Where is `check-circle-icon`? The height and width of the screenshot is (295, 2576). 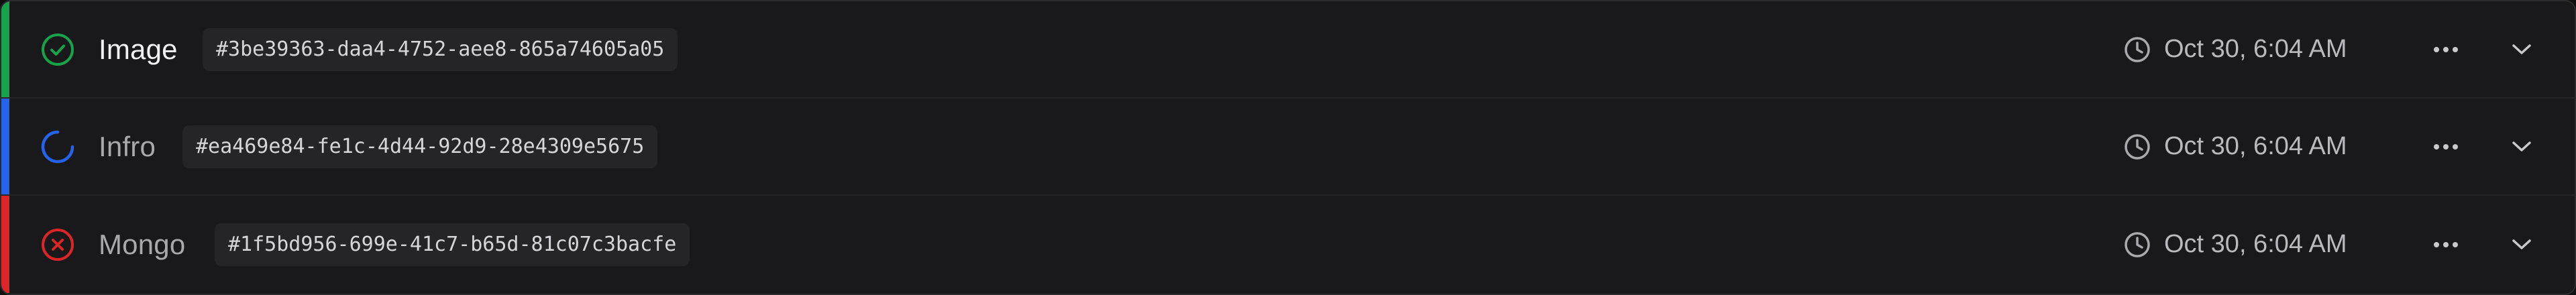
check-circle-icon is located at coordinates (58, 50).